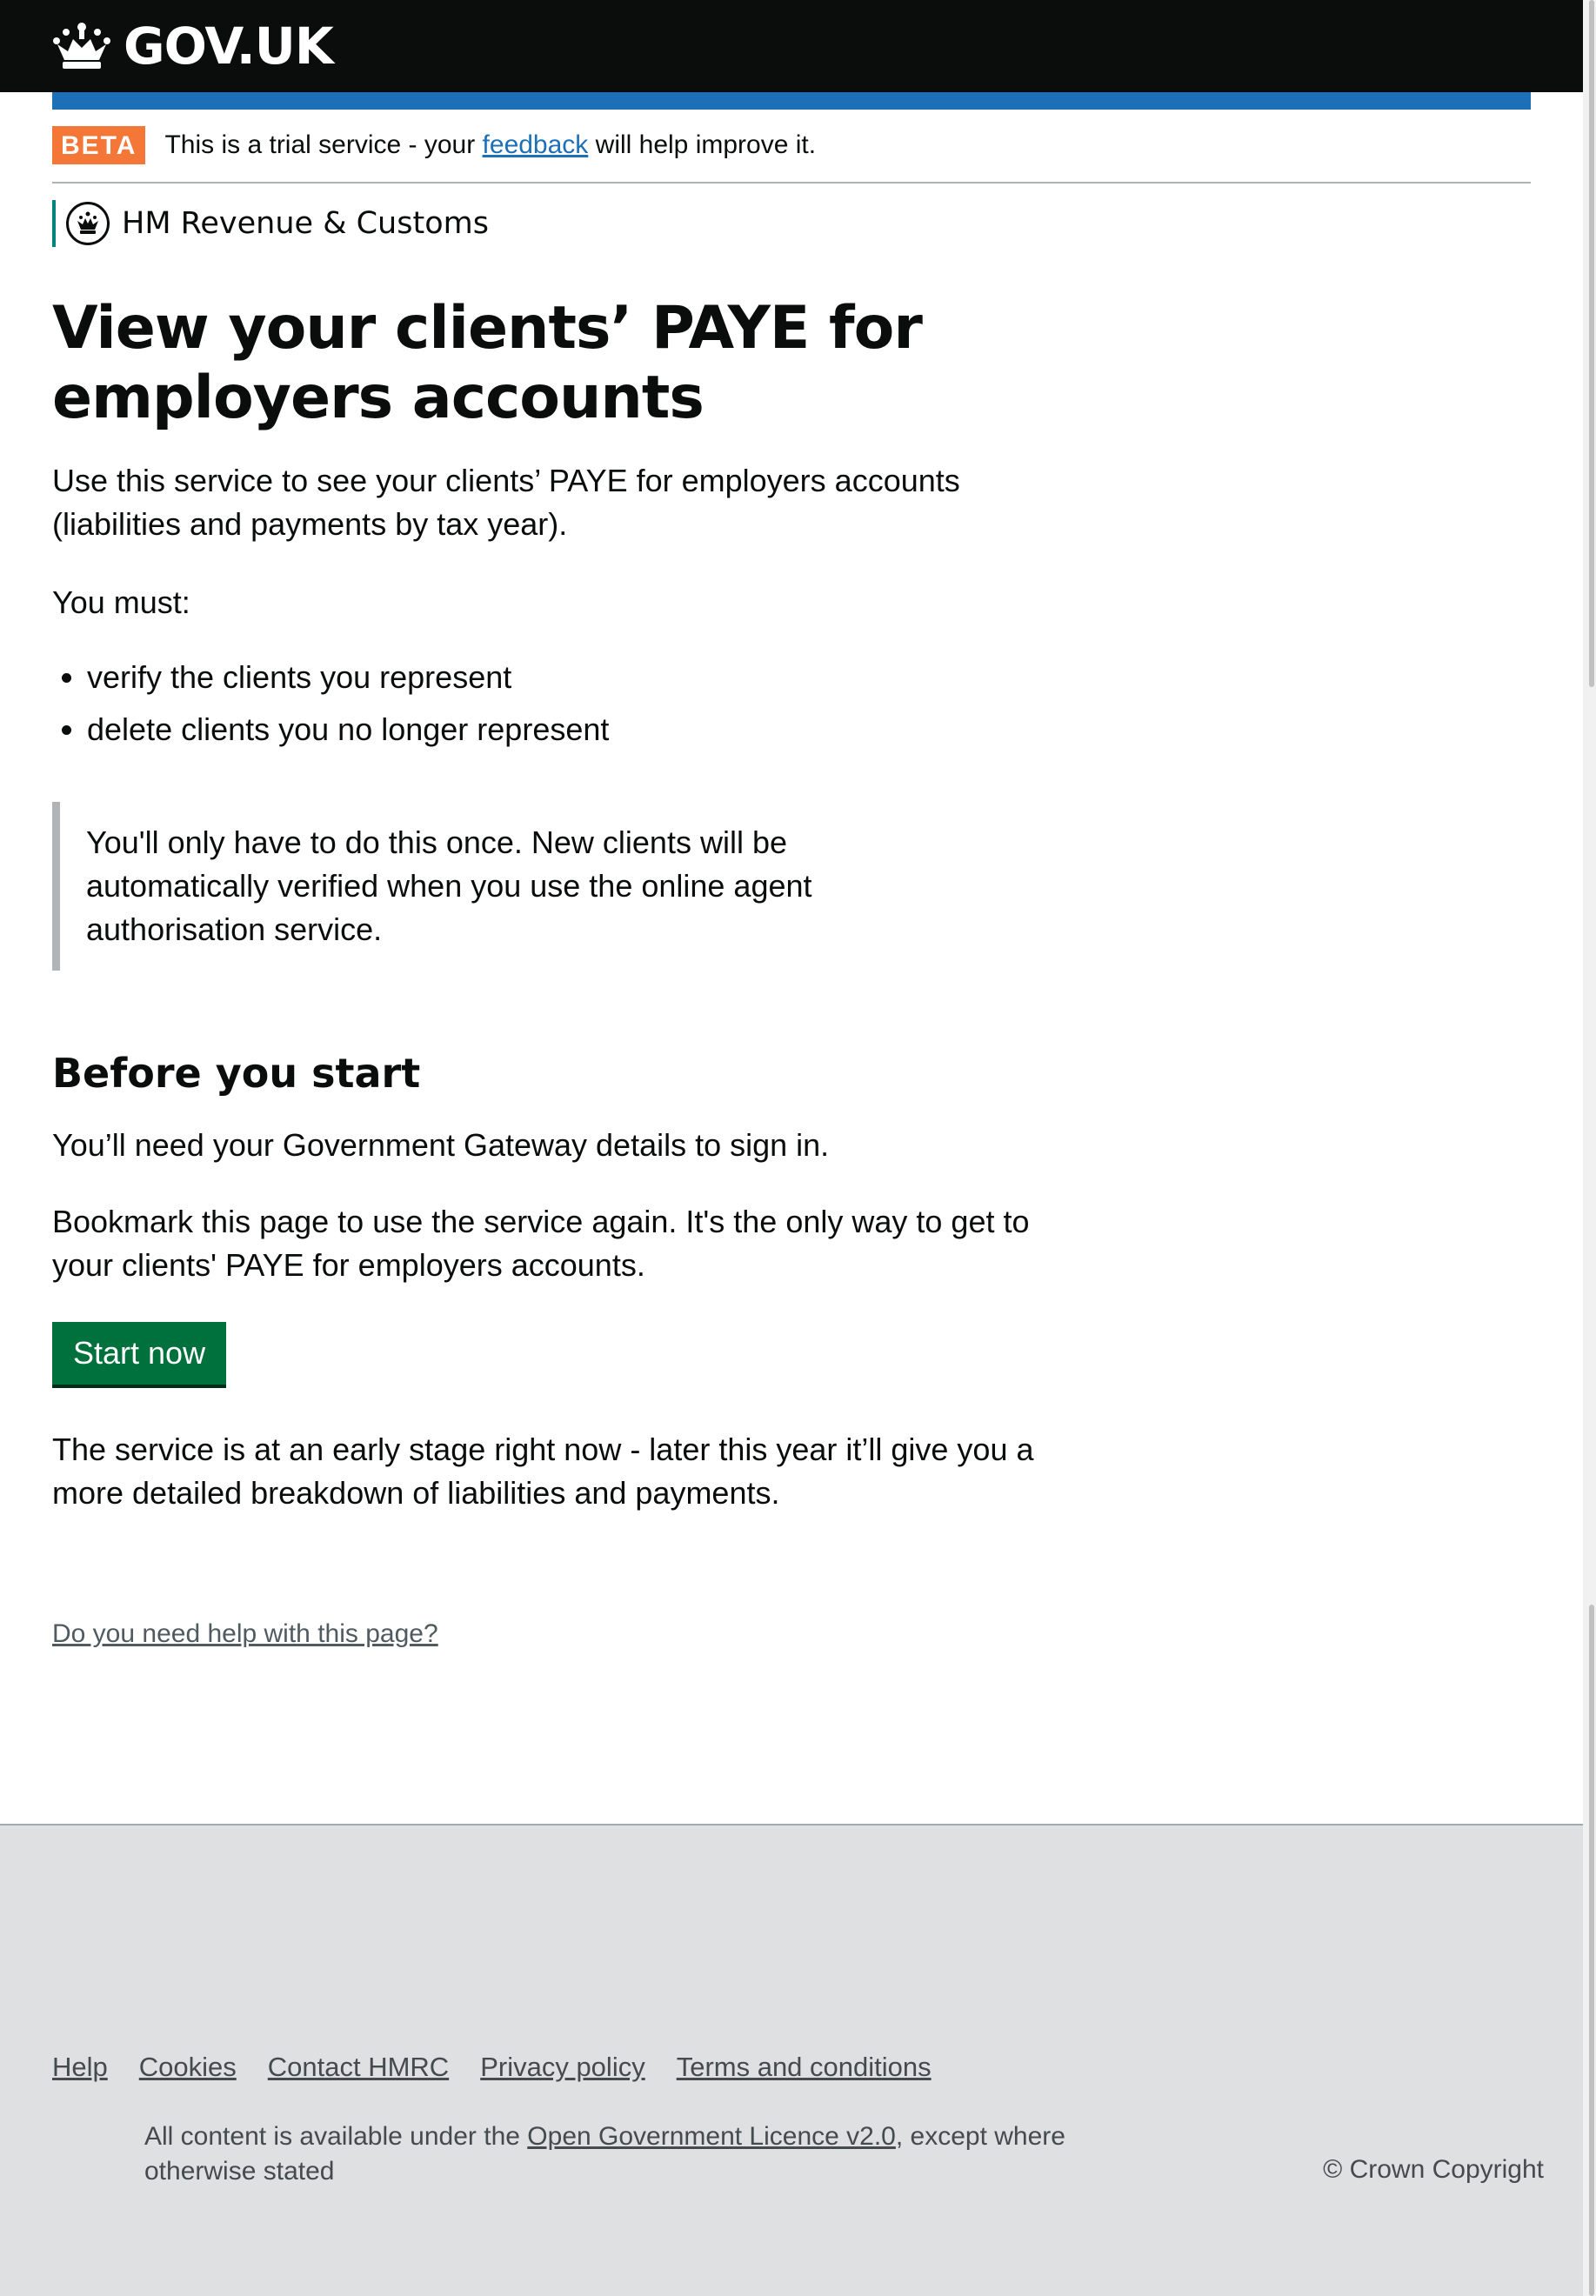 The height and width of the screenshot is (2296, 1596). What do you see at coordinates (804, 2067) in the screenshot?
I see `footer-link-terms: Terms and conditions` at bounding box center [804, 2067].